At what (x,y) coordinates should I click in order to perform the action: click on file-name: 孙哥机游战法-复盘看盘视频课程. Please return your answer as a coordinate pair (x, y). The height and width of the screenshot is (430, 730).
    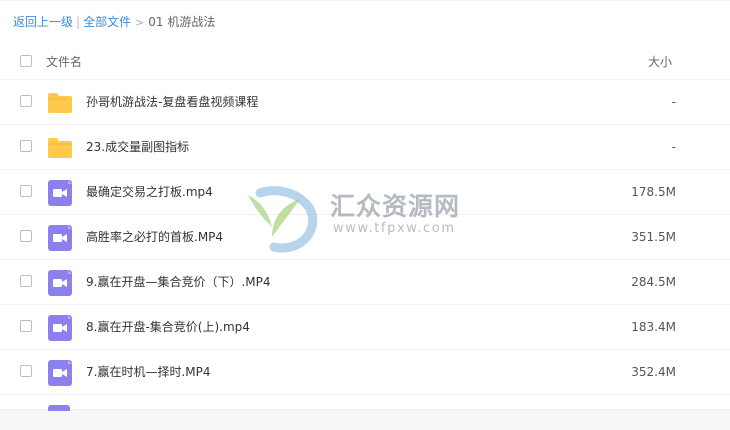
    Looking at the image, I should click on (172, 102).